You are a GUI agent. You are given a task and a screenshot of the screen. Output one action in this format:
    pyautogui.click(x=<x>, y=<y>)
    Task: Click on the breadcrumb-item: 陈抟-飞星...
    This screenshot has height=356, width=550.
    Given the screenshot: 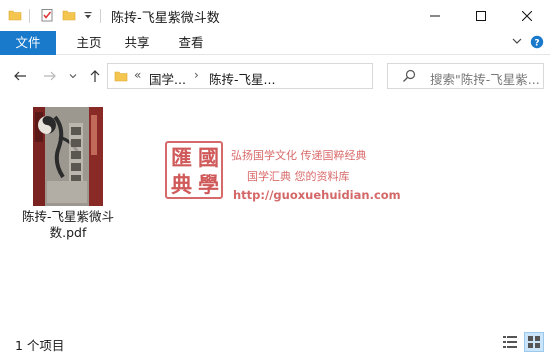 What is the action you would take?
    pyautogui.click(x=242, y=78)
    